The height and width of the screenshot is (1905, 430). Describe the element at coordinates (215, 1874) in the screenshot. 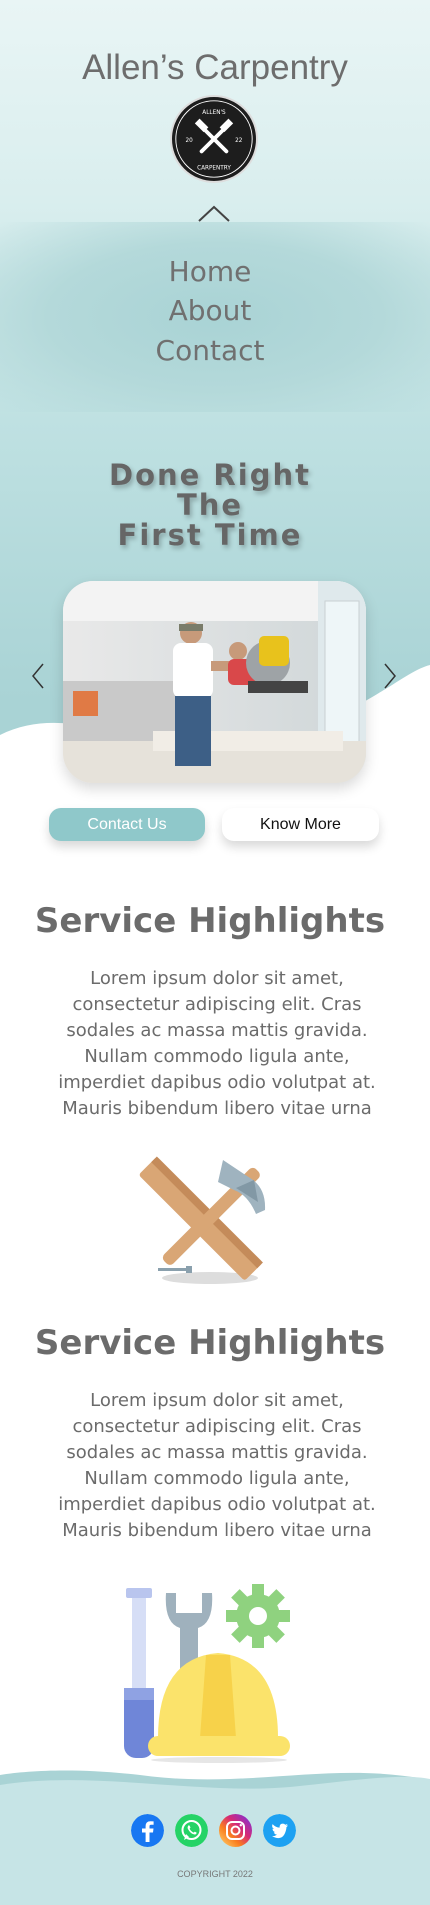

I see `copyright-text: COPYRIGHT 2022` at that location.